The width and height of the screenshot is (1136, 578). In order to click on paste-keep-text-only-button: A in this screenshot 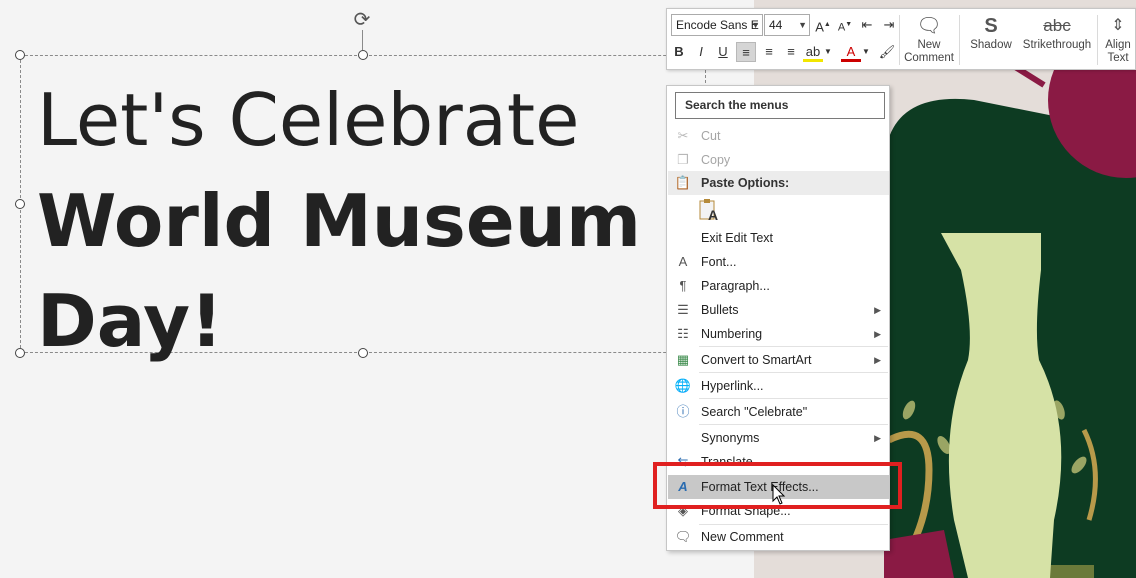, I will do `click(709, 210)`.